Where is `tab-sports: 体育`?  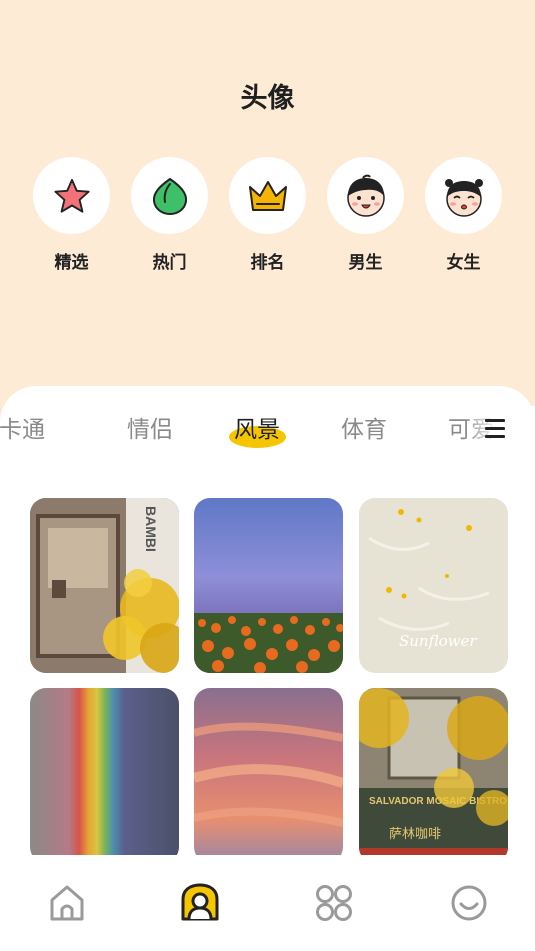 tab-sports: 体育 is located at coordinates (364, 427).